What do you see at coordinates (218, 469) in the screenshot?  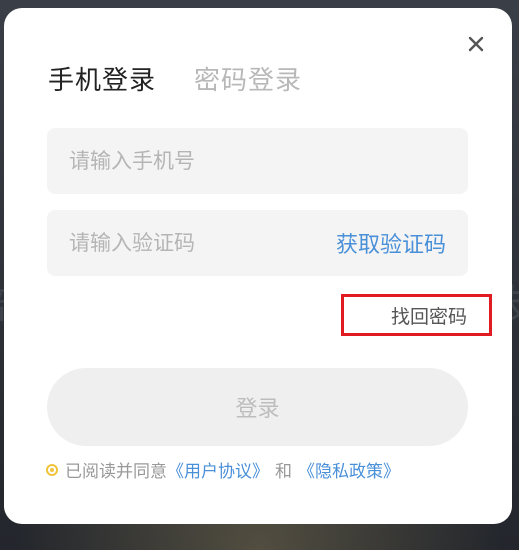 I see `user-agreement-link: 《用户协议》` at bounding box center [218, 469].